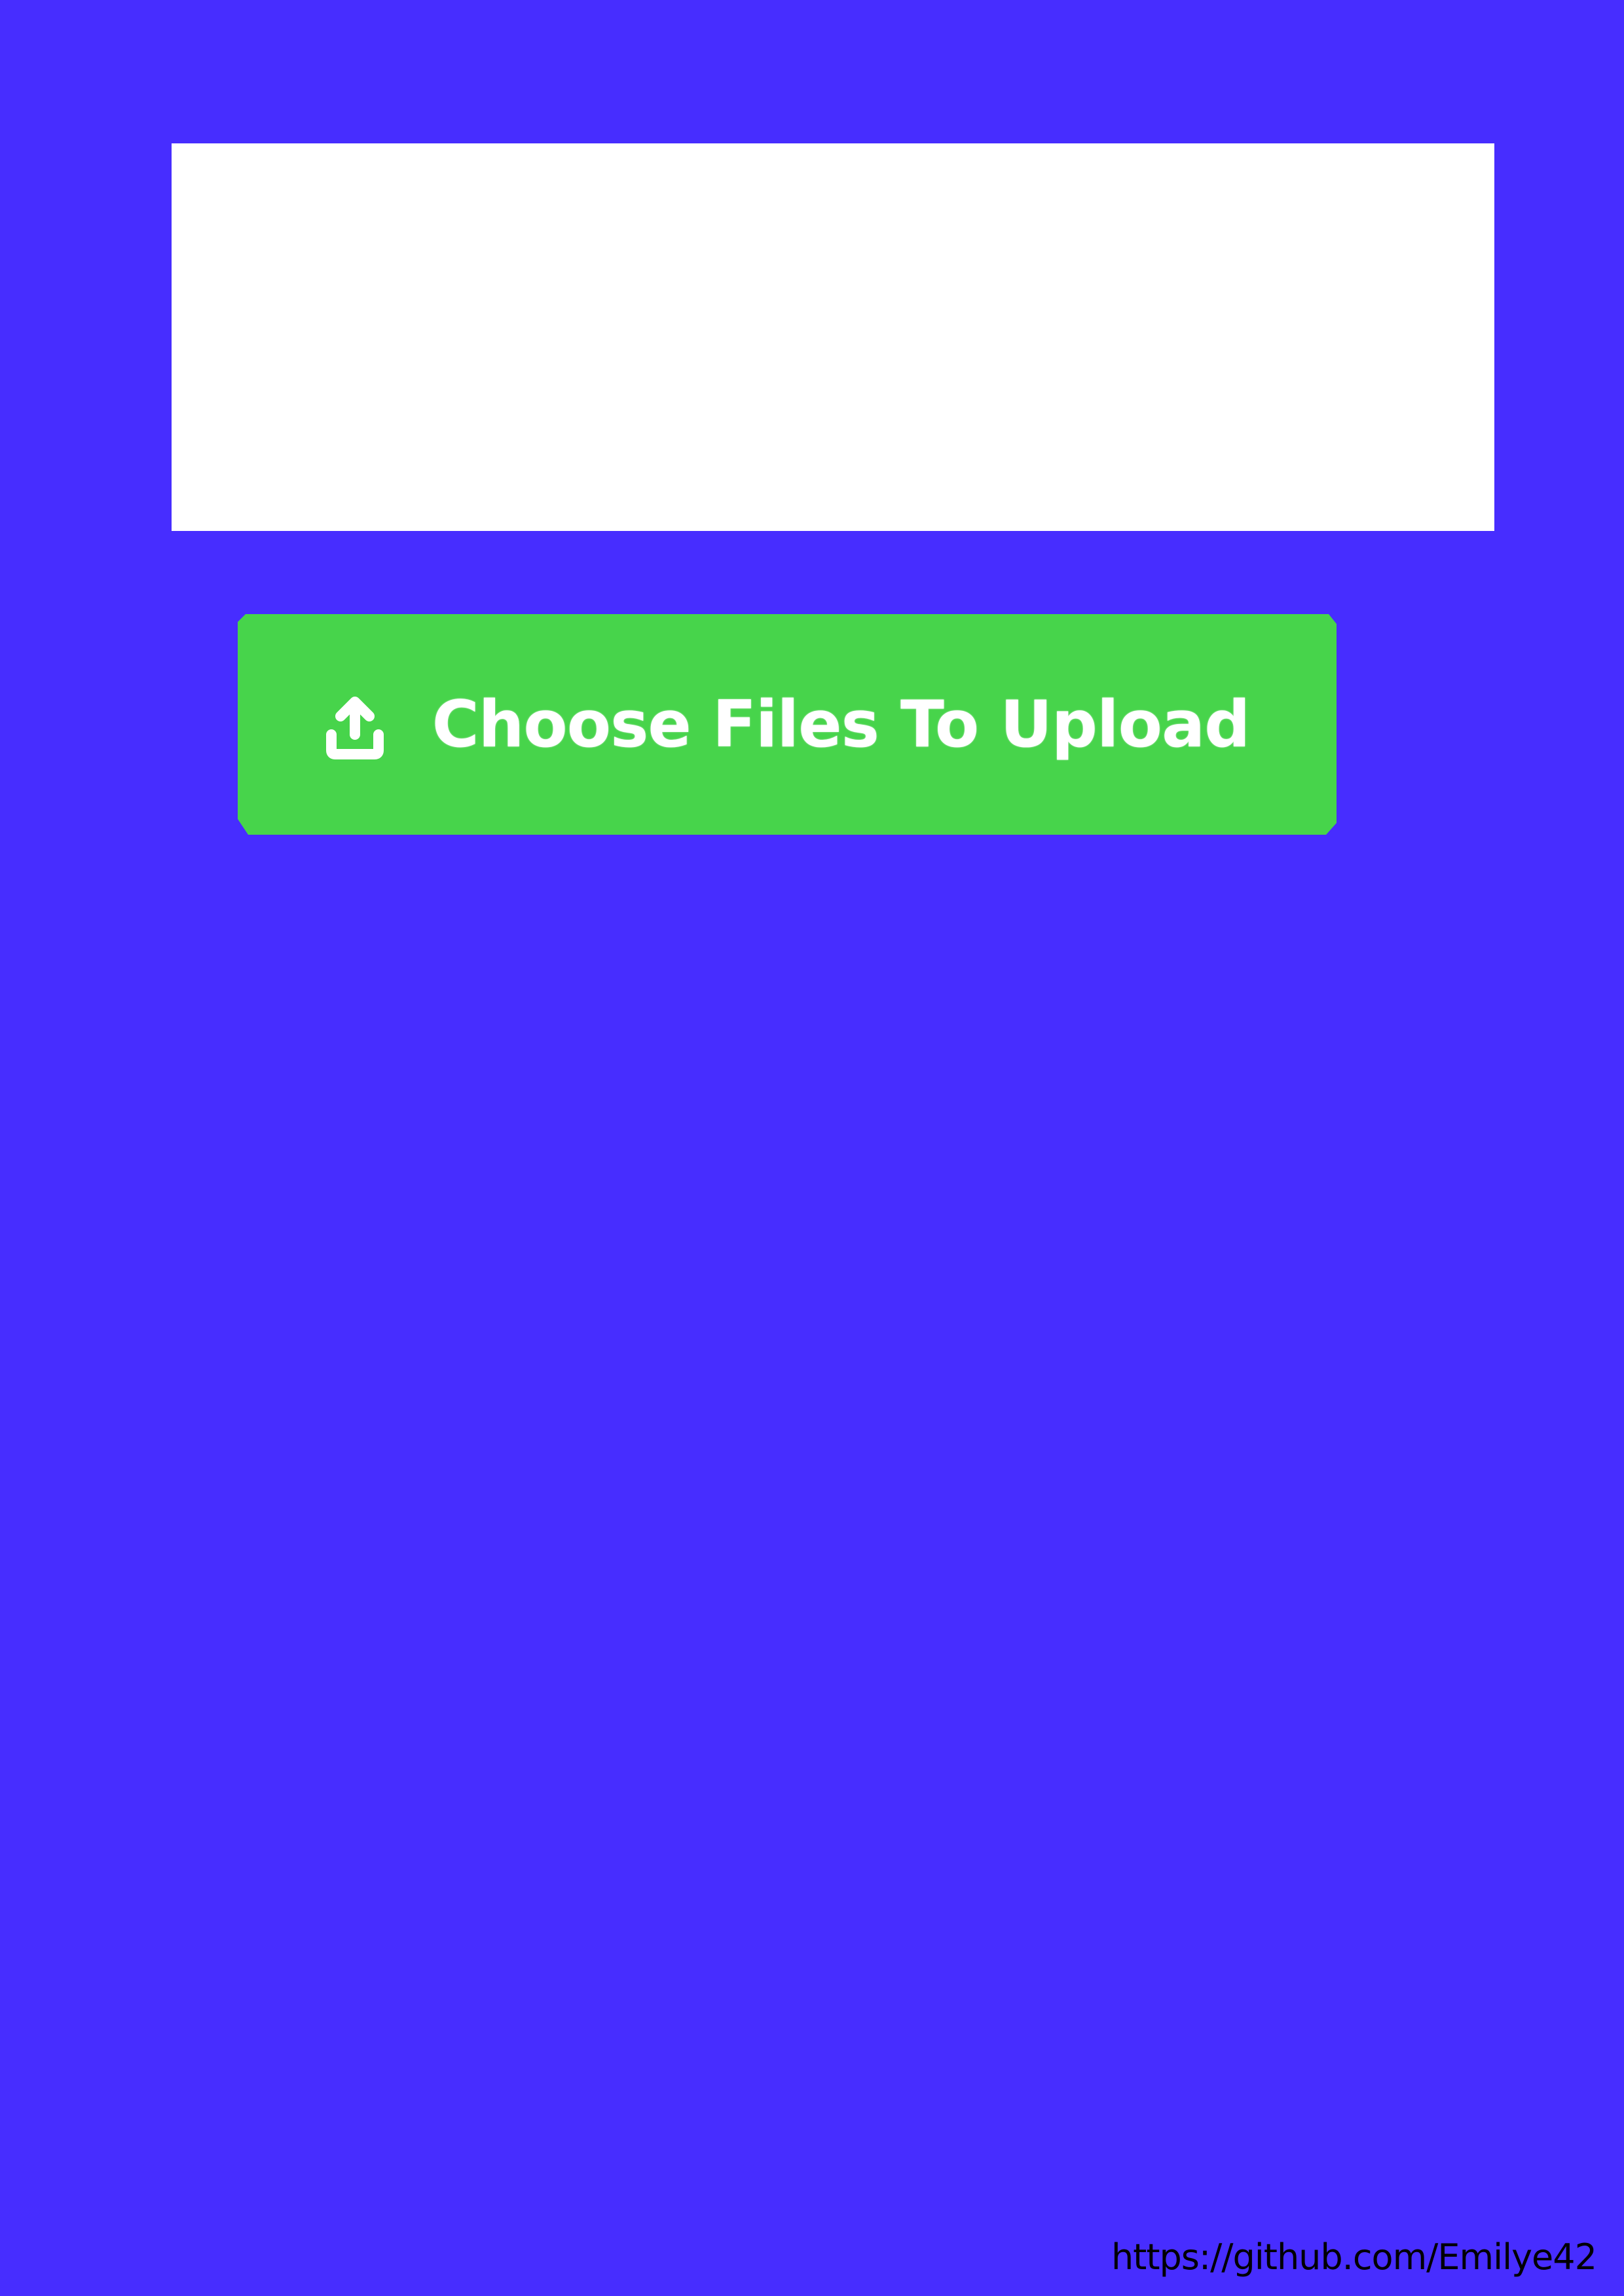 Image resolution: width=1624 pixels, height=2296 pixels. What do you see at coordinates (355, 727) in the screenshot?
I see `upload-icon` at bounding box center [355, 727].